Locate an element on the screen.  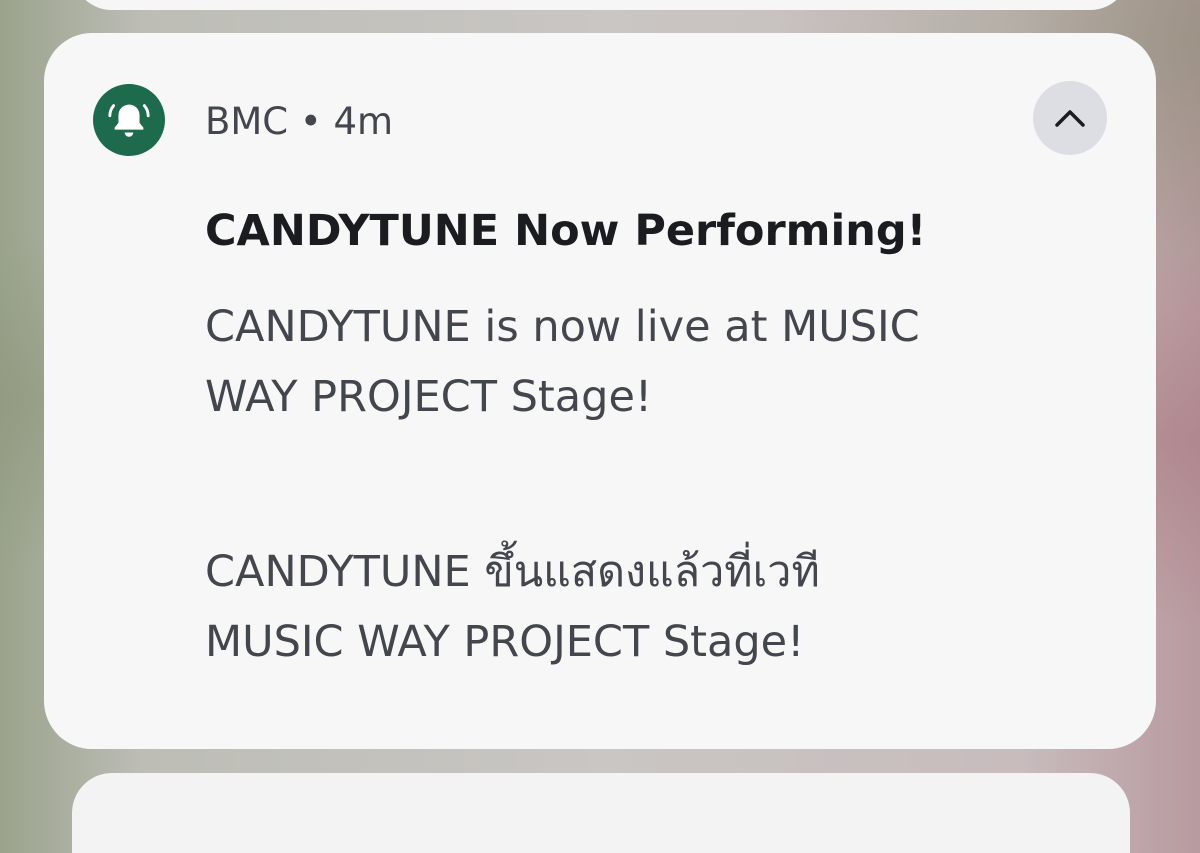
notification-title: CANDYTUNE Now Performing! is located at coordinates (566, 231).